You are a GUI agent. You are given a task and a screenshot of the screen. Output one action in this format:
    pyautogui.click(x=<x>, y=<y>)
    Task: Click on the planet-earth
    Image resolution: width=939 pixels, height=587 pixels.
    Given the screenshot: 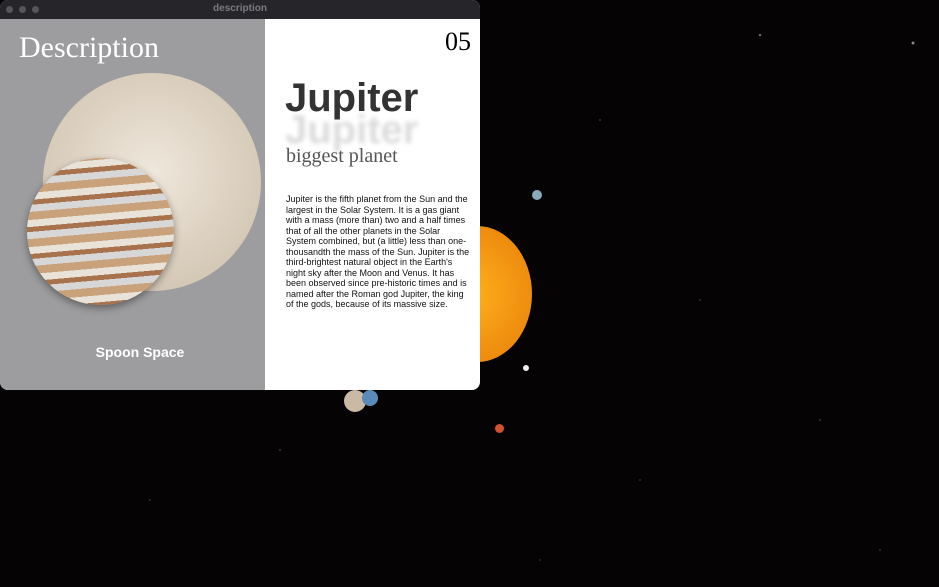 What is the action you would take?
    pyautogui.click(x=537, y=195)
    